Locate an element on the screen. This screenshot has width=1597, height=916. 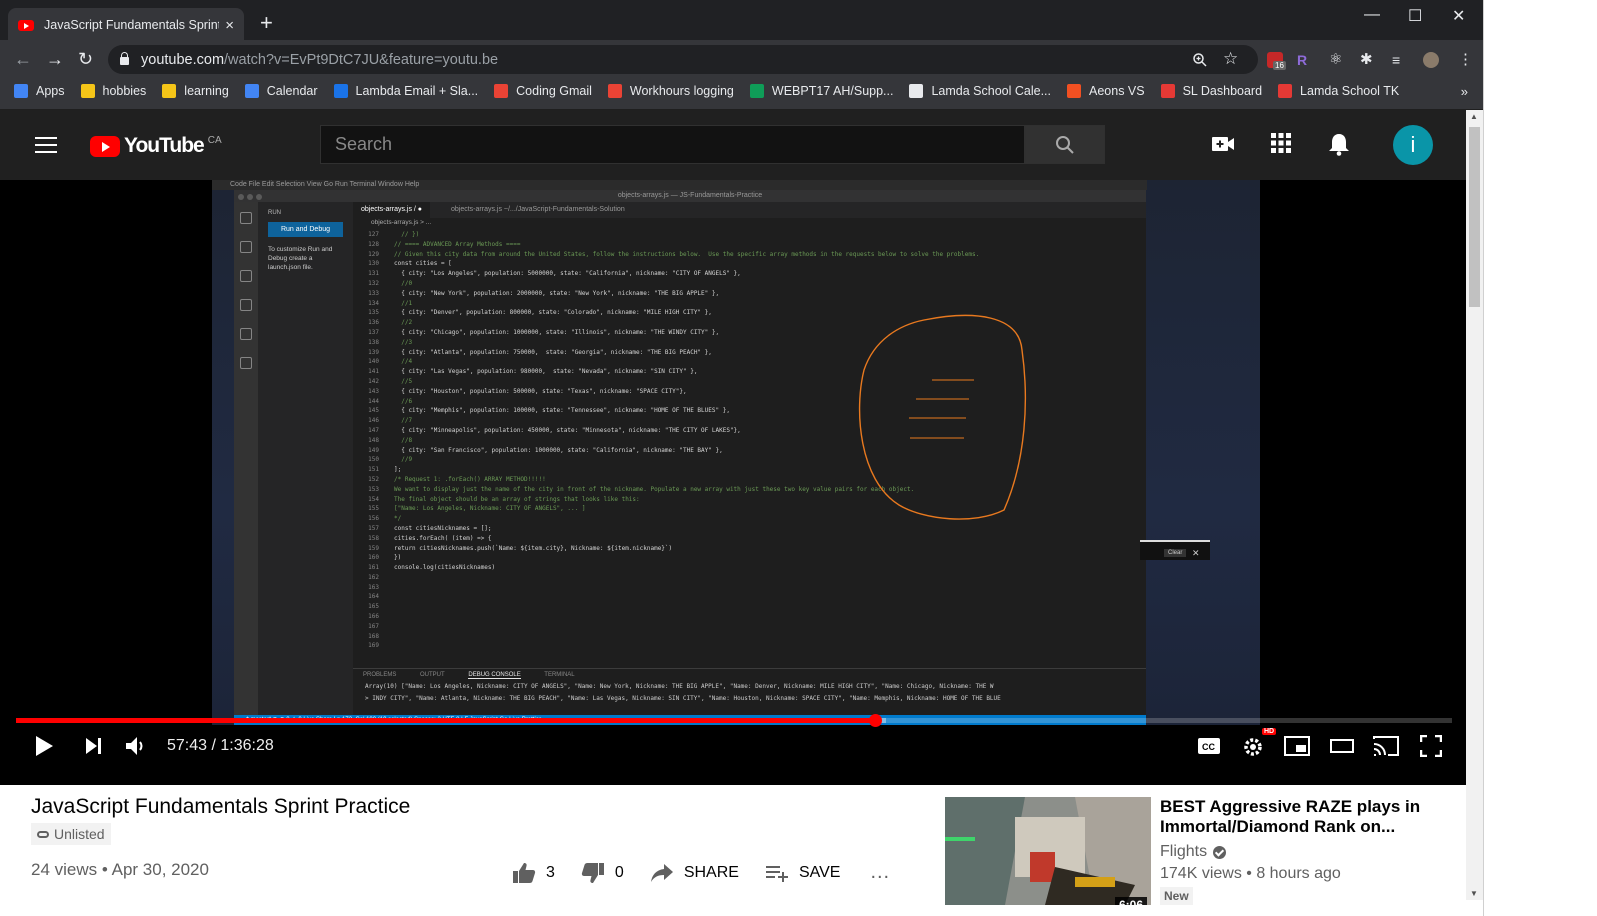
line-number: 148 is located at coordinates (373, 440).